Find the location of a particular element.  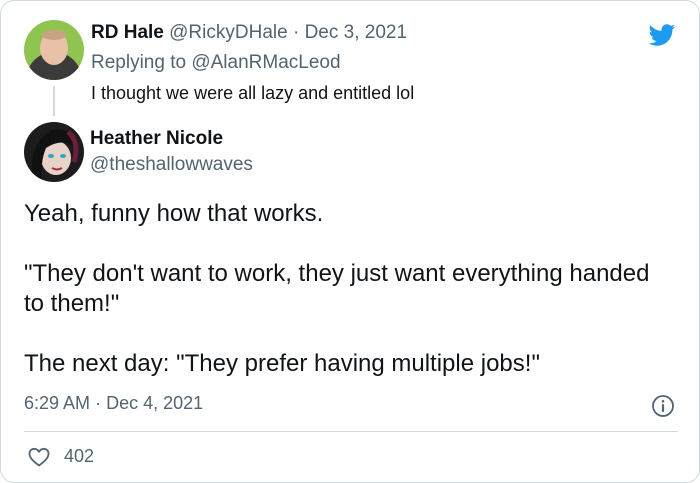

tweet-date: Dec 4, 2021 is located at coordinates (155, 403).